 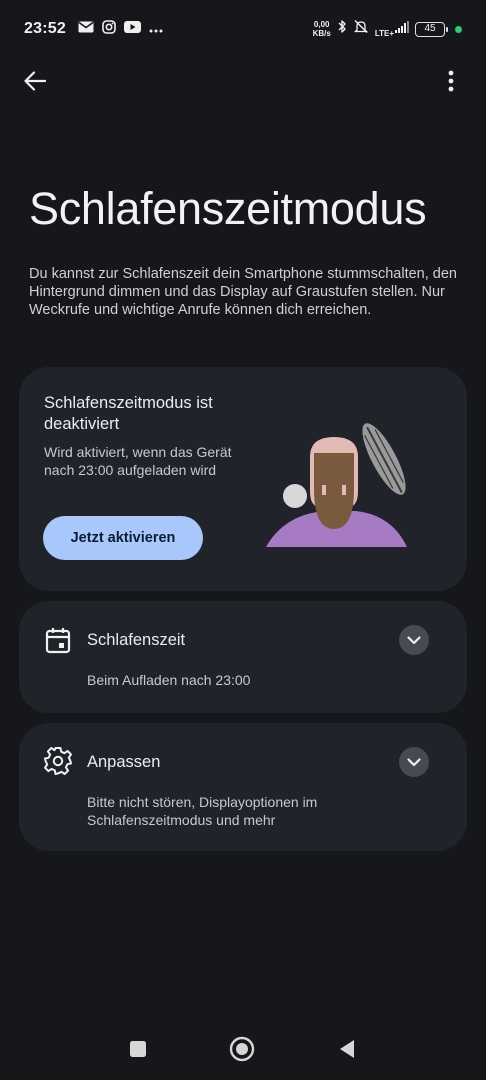 I want to click on expand-customize-button, so click(x=414, y=762).